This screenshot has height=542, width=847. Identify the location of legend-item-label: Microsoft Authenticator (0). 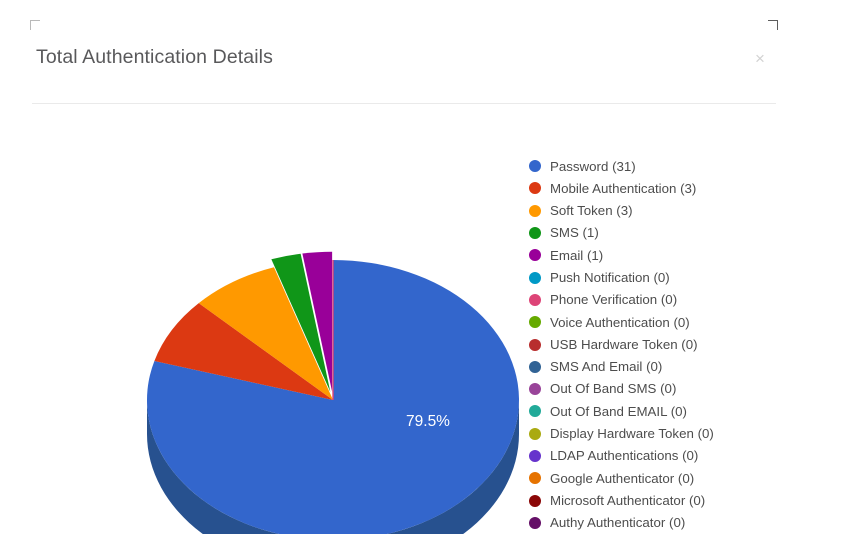
(628, 500).